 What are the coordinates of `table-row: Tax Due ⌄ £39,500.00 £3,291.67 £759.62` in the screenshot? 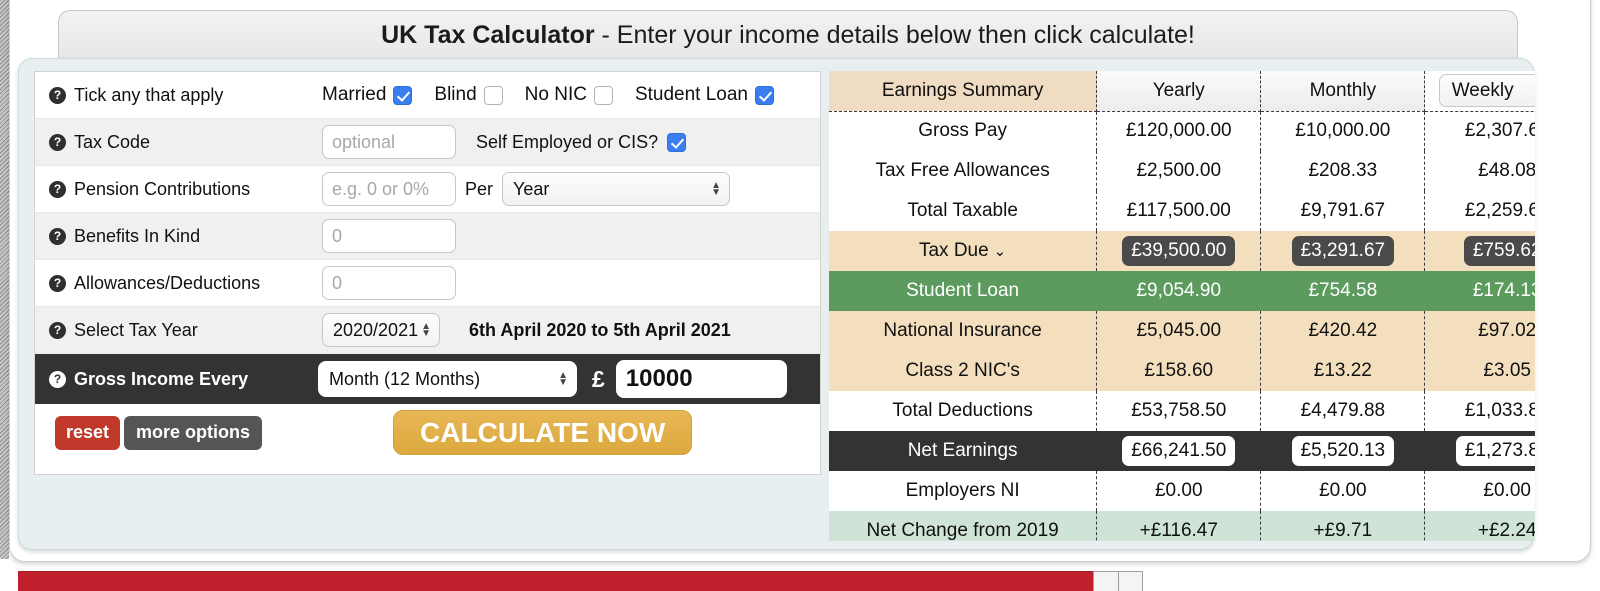 It's located at (1182, 251).